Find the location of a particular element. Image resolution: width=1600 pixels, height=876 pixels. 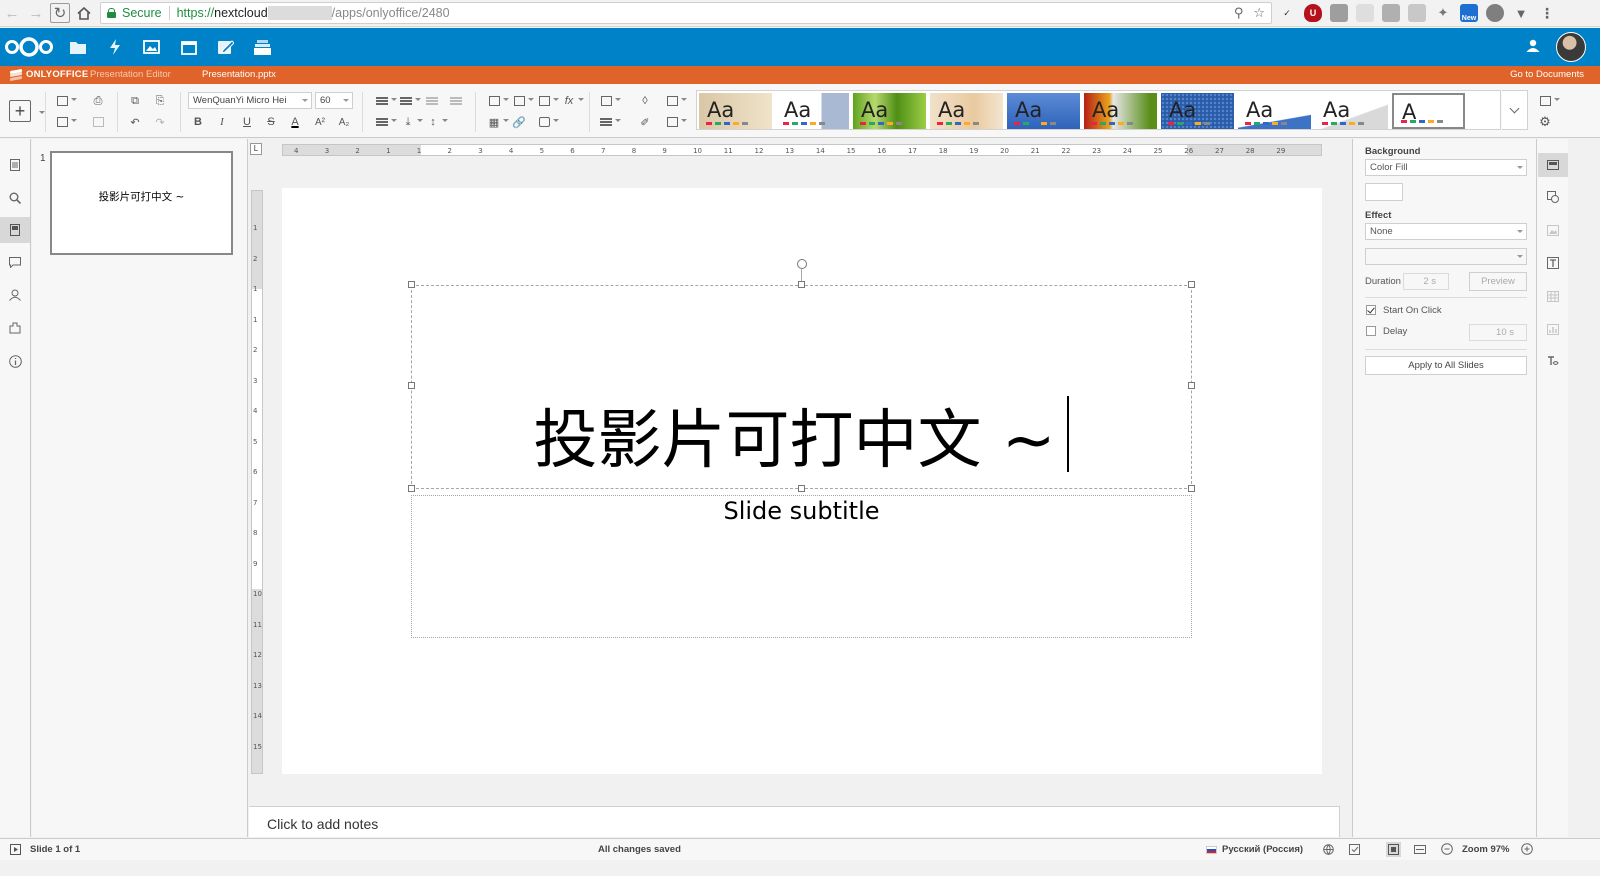

activity-icon is located at coordinates (114, 47).